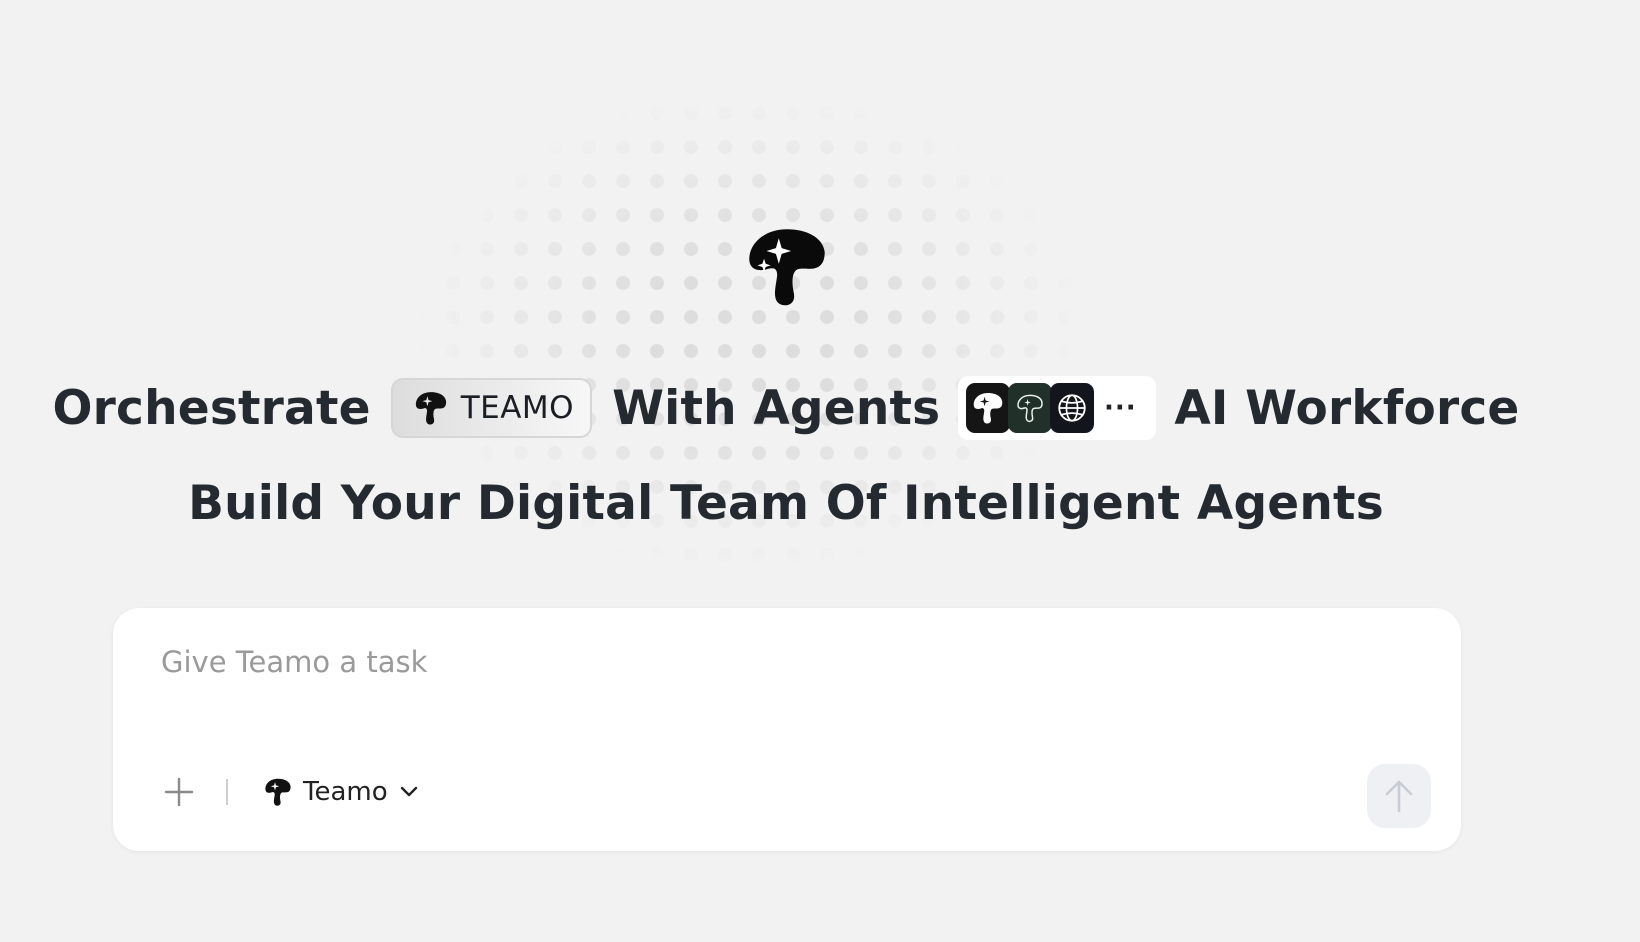  I want to click on agent-avatars-group: ···, so click(1057, 408).